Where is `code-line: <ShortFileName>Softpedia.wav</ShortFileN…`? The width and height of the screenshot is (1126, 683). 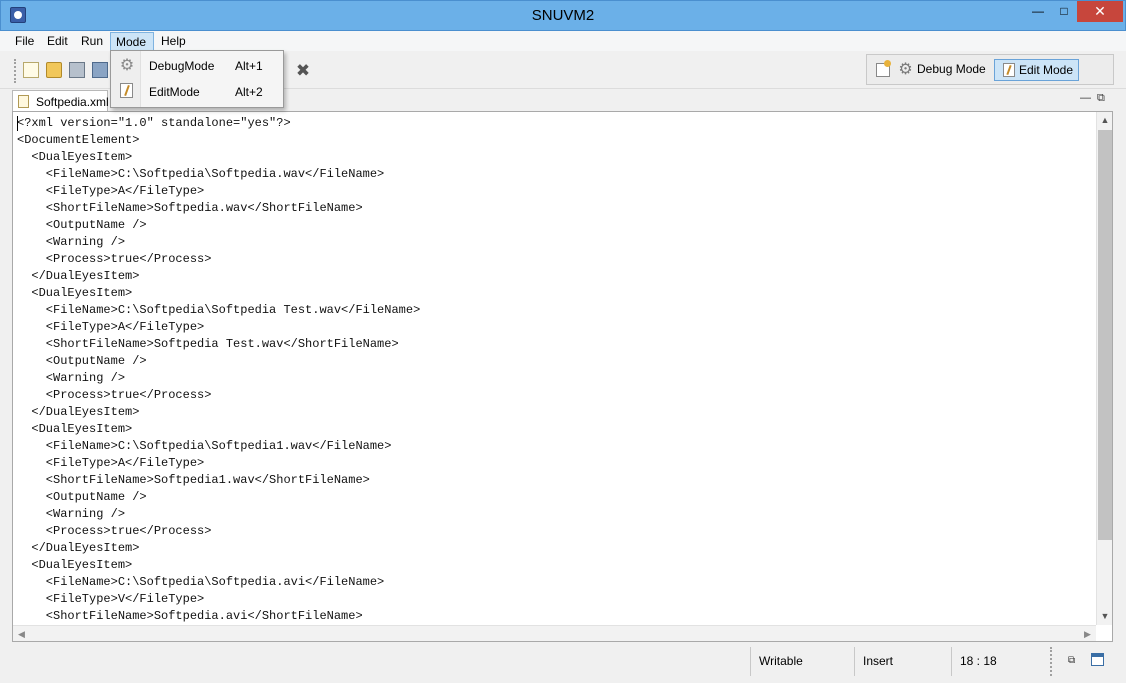
code-line: <ShortFileName>Softpedia.wav</ShortFileN… is located at coordinates (218, 208).